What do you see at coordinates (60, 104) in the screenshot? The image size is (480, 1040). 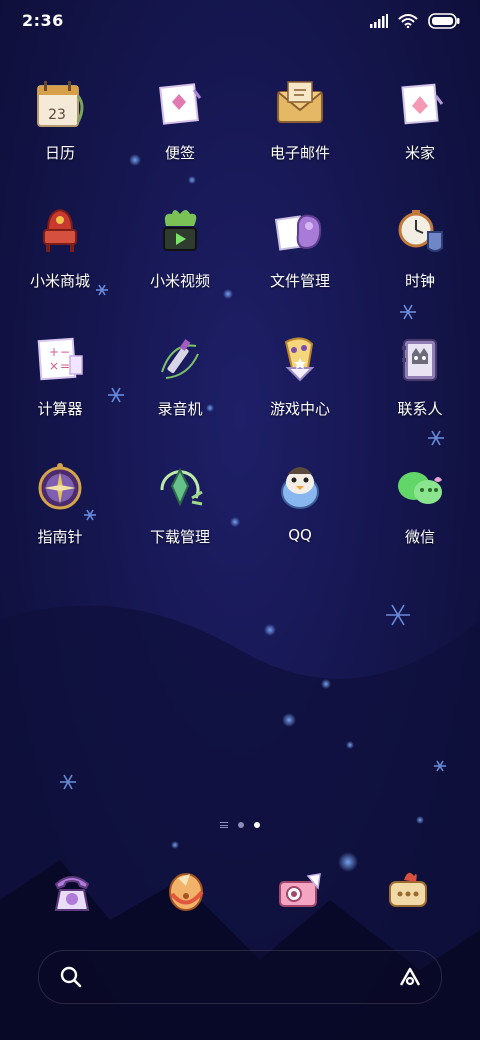 I see `calendar-icon: 23` at bounding box center [60, 104].